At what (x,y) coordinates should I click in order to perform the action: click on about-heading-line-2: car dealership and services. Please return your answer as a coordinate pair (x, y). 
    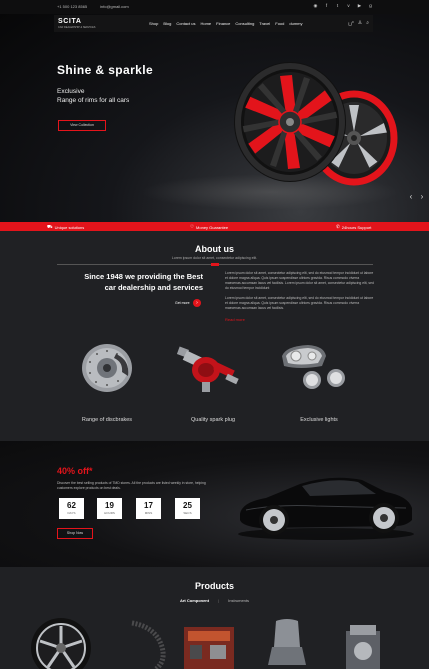
    Looking at the image, I should click on (153, 287).